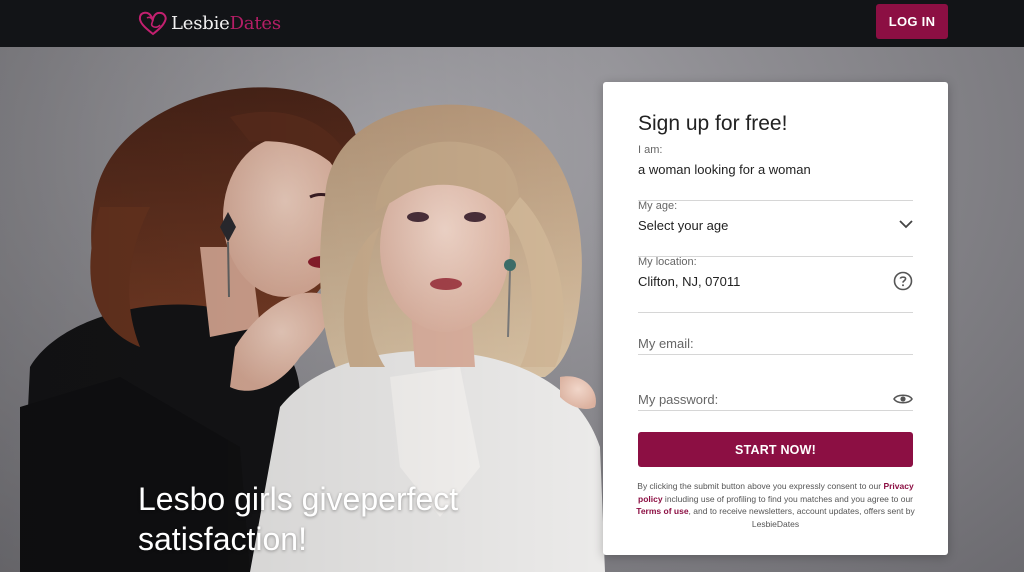 The height and width of the screenshot is (572, 1024). I want to click on password-field: My password:, so click(775, 382).